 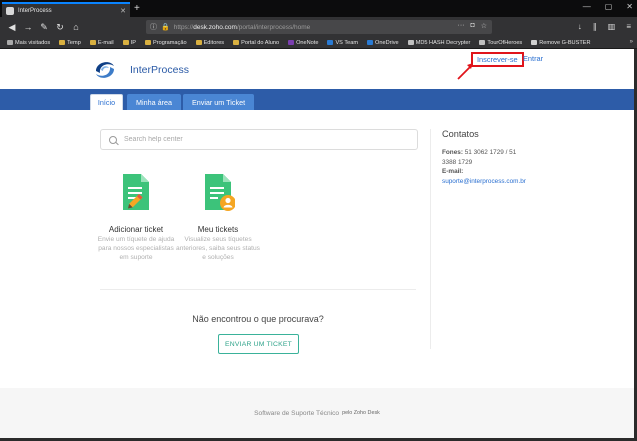 I want to click on card-title: Meu tickets, so click(x=218, y=229).